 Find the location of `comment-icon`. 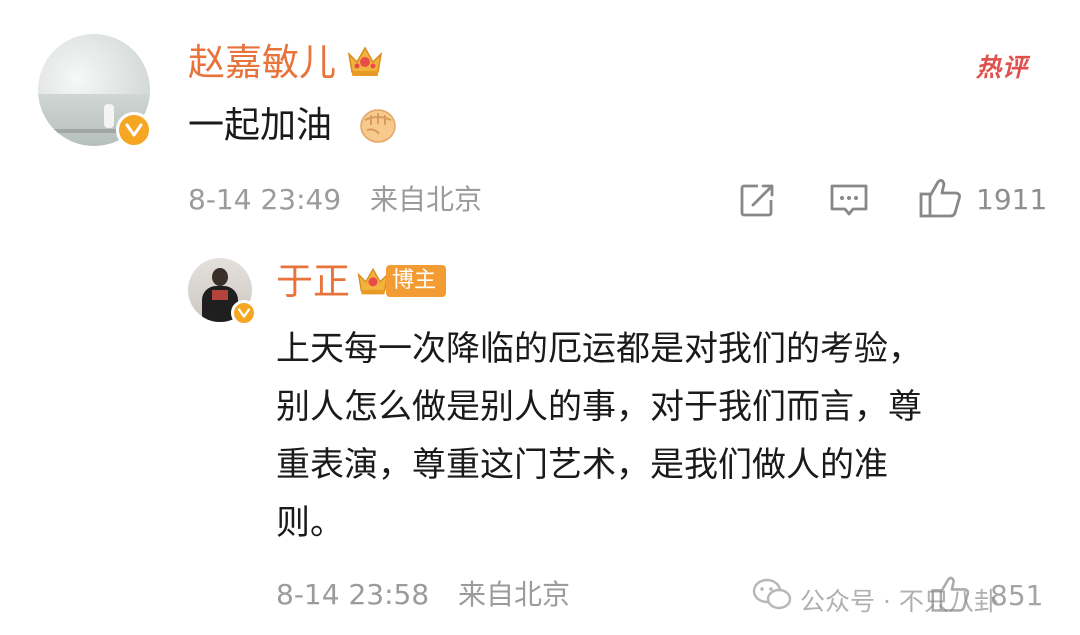

comment-icon is located at coordinates (849, 200).